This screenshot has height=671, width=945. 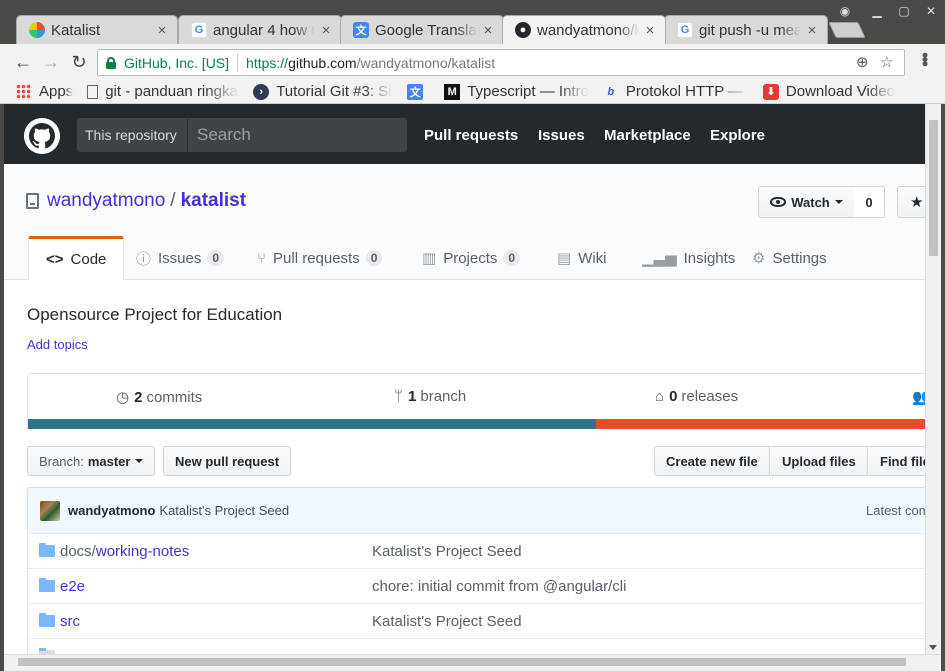 I want to click on bookmark-label: Typescript — Intro, so click(x=528, y=91).